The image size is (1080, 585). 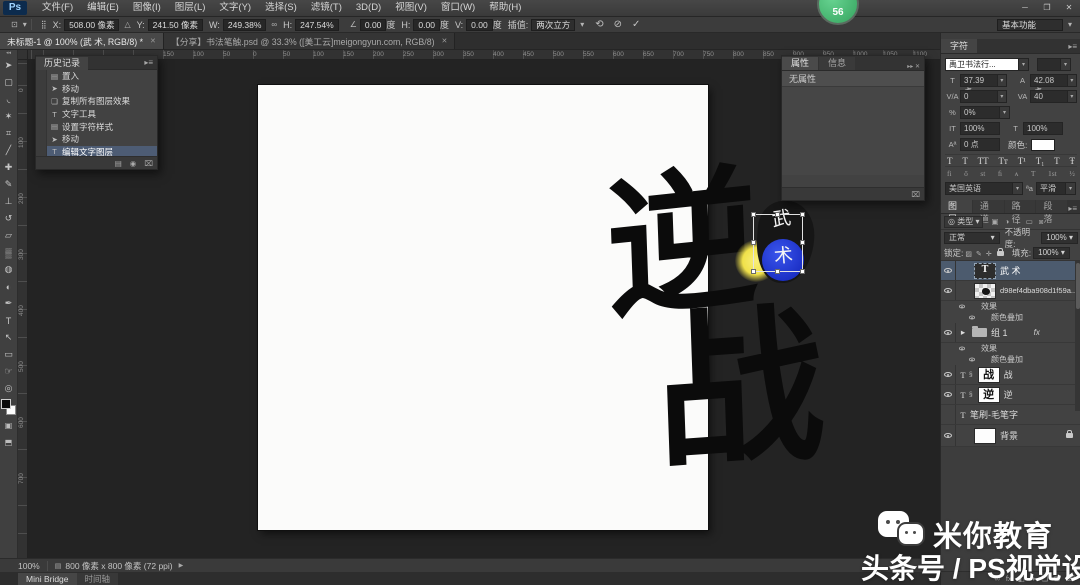 What do you see at coordinates (8, 53) in the screenshot?
I see `toolbar-collapse-icon: ◂◂` at bounding box center [8, 53].